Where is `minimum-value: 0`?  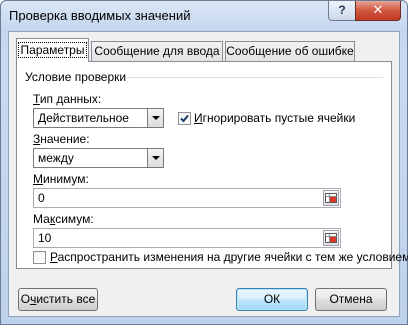 minimum-value: 0 is located at coordinates (41, 198).